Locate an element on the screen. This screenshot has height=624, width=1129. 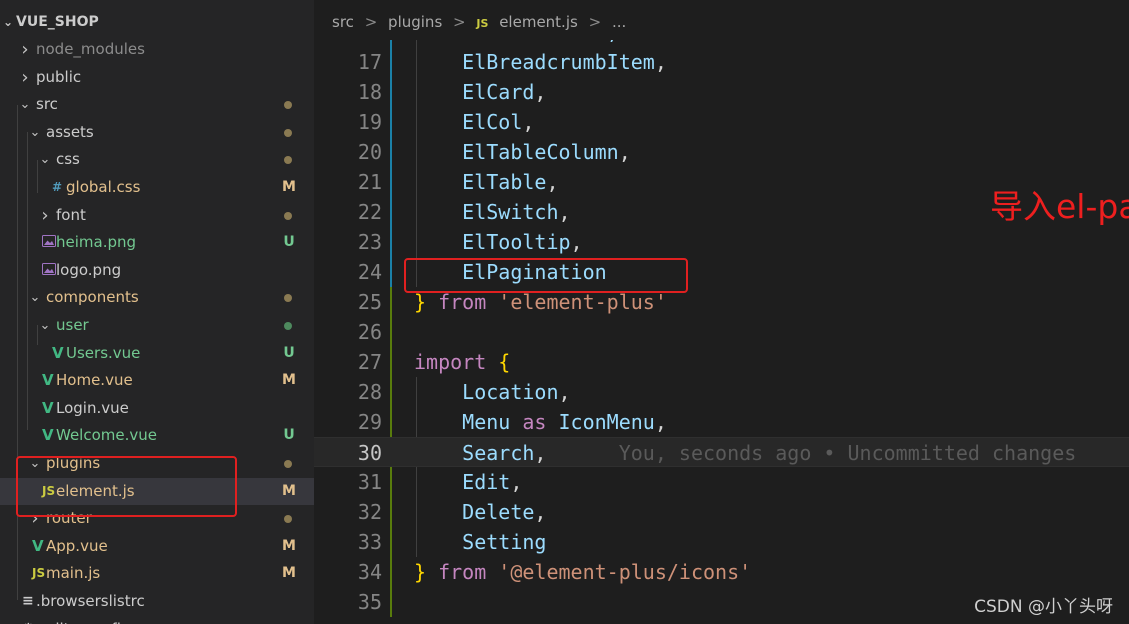
file-browserslistrc: ≡ .browserslistrc is located at coordinates (157, 601).